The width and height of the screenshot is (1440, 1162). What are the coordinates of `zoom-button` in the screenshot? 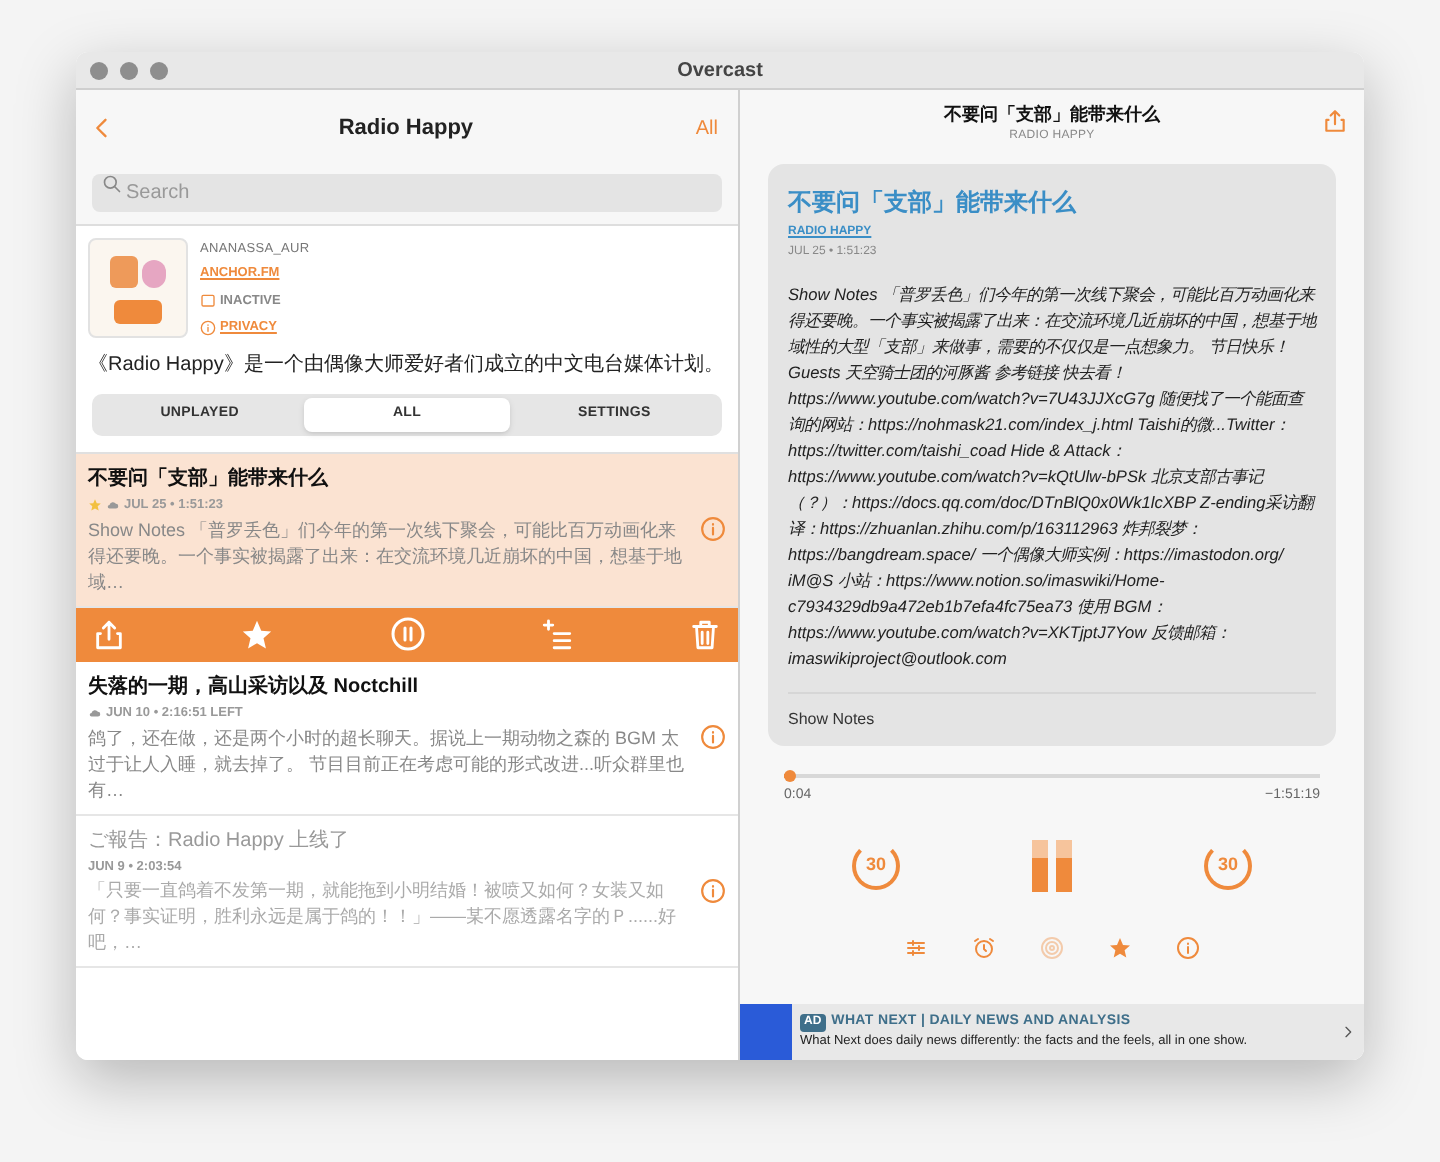 It's located at (159, 70).